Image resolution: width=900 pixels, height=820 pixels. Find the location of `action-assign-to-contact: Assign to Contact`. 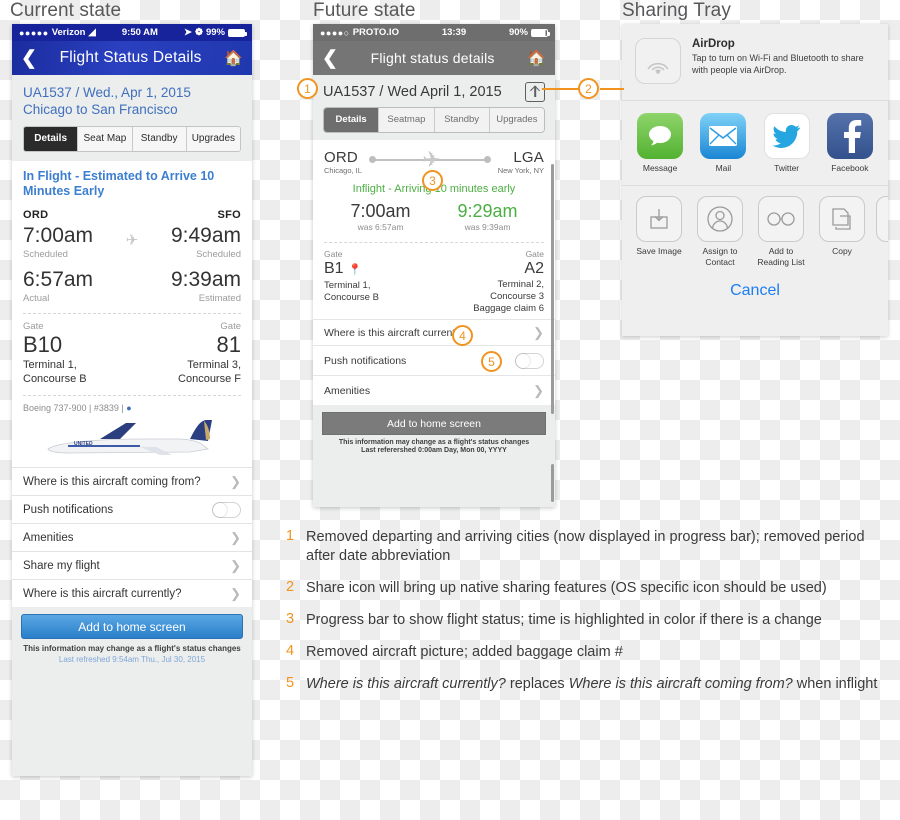

action-assign-to-contact: Assign to Contact is located at coordinates (720, 232).